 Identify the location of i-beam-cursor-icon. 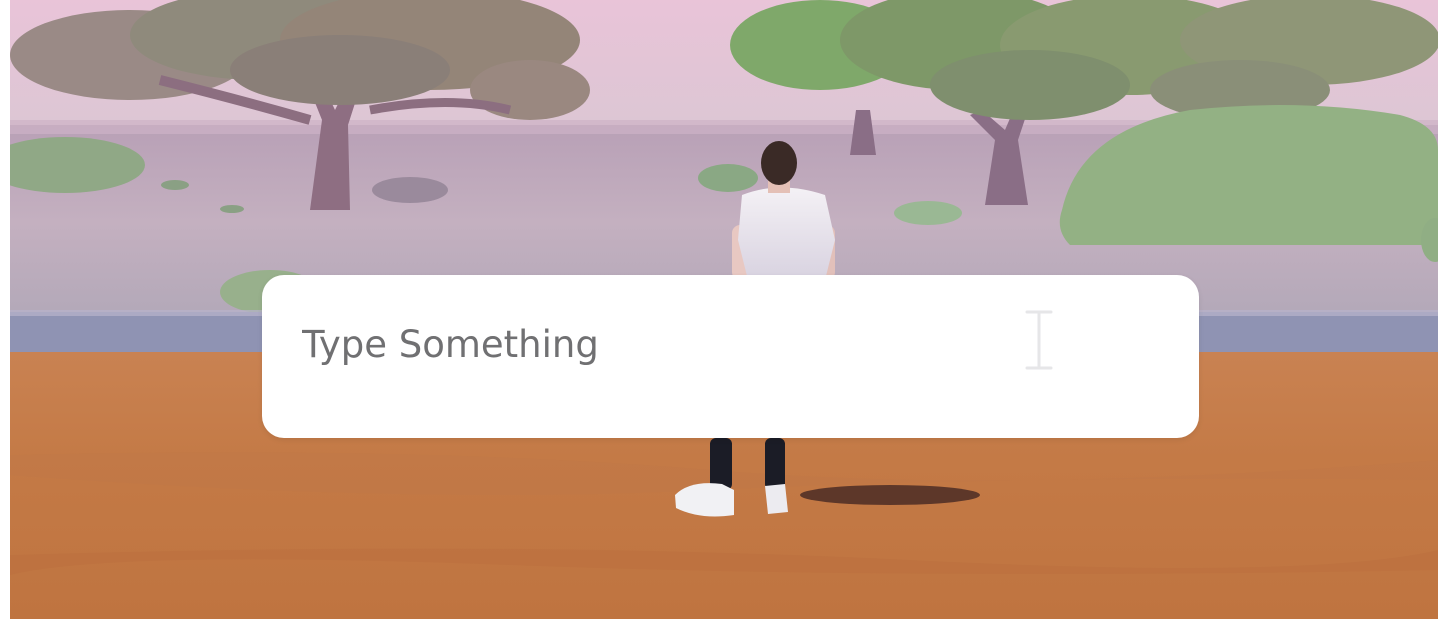
(1039, 340).